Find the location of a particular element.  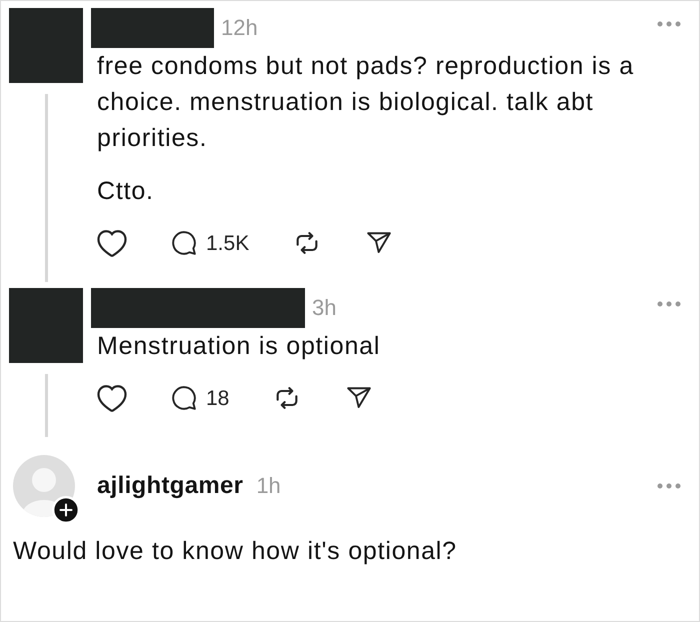

username: ajlightgamer is located at coordinates (170, 486).